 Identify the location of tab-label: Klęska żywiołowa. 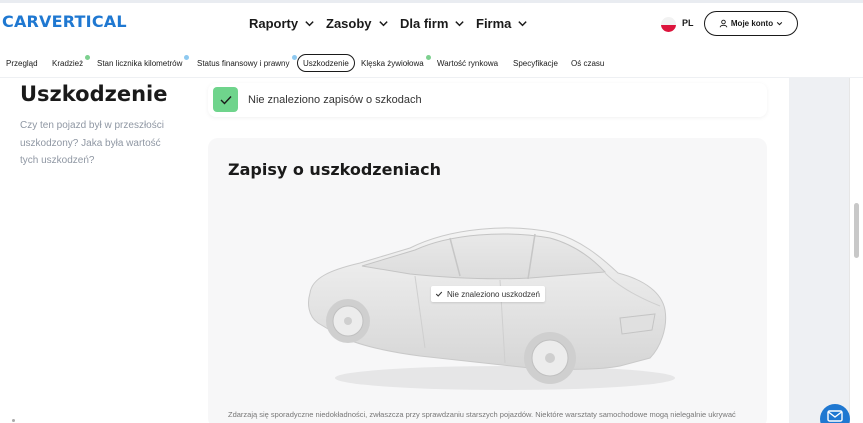
(392, 63).